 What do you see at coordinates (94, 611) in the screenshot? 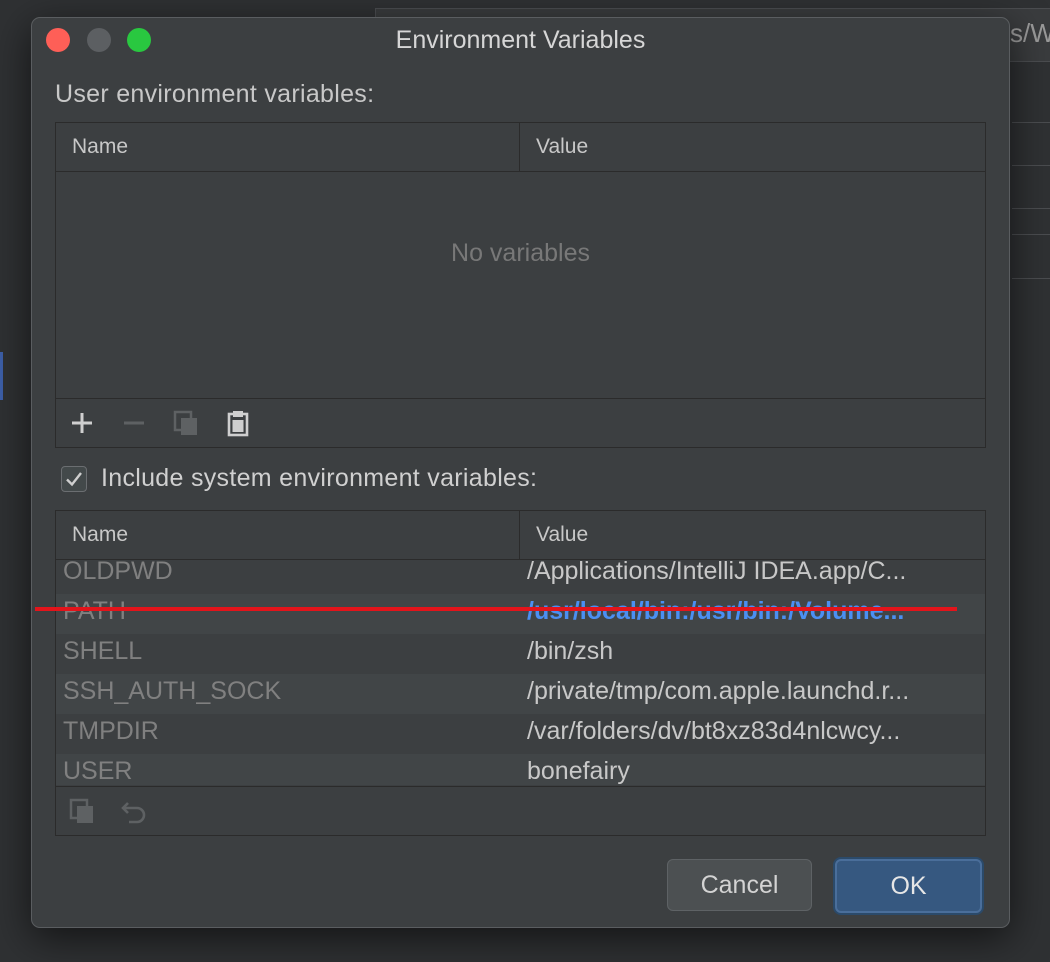
I see `variable-name: PATH` at bounding box center [94, 611].